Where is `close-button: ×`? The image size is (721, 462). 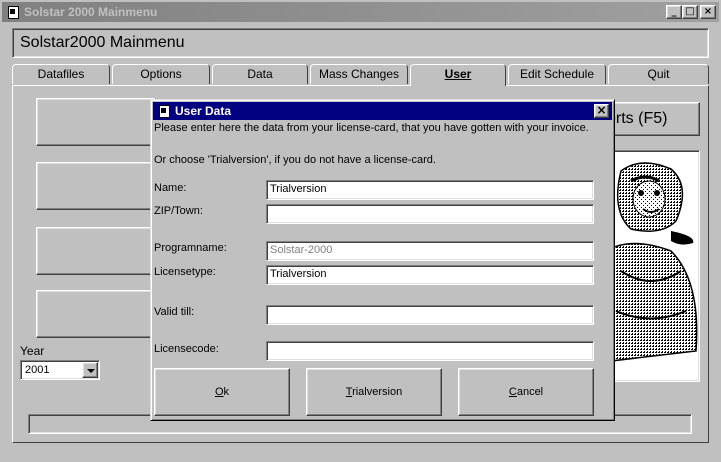
close-button: × is located at coordinates (708, 12).